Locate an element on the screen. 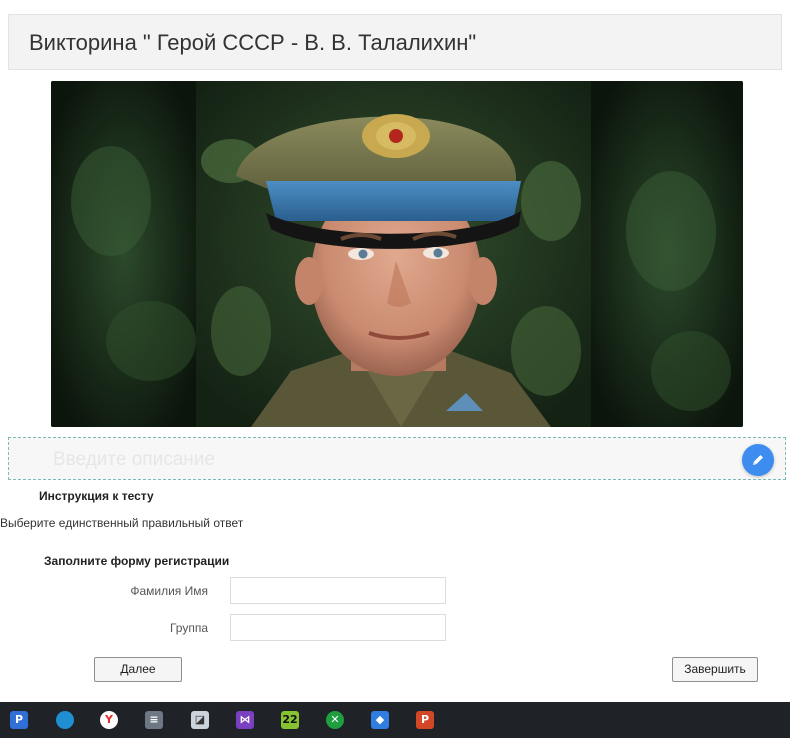  taskbar: P Y ≡ ◪ ⋈ 22 ✕ ◆ P is located at coordinates (395, 720).